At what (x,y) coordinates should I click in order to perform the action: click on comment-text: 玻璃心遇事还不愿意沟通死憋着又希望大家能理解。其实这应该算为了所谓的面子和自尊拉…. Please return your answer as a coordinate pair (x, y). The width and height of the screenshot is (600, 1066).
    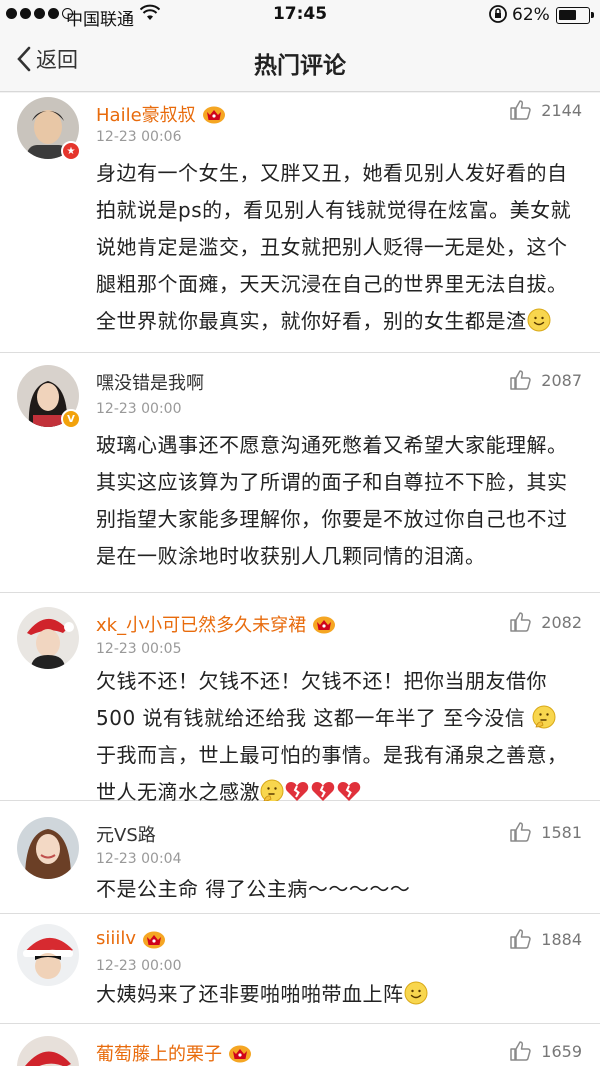
    Looking at the image, I should click on (332, 500).